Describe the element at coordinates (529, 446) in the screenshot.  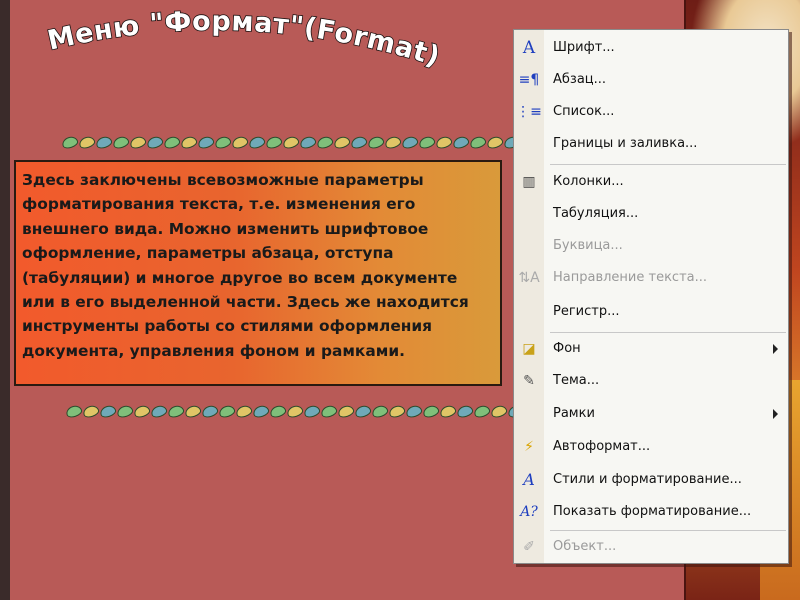
I see `autoformat-icon: ⚡` at that location.